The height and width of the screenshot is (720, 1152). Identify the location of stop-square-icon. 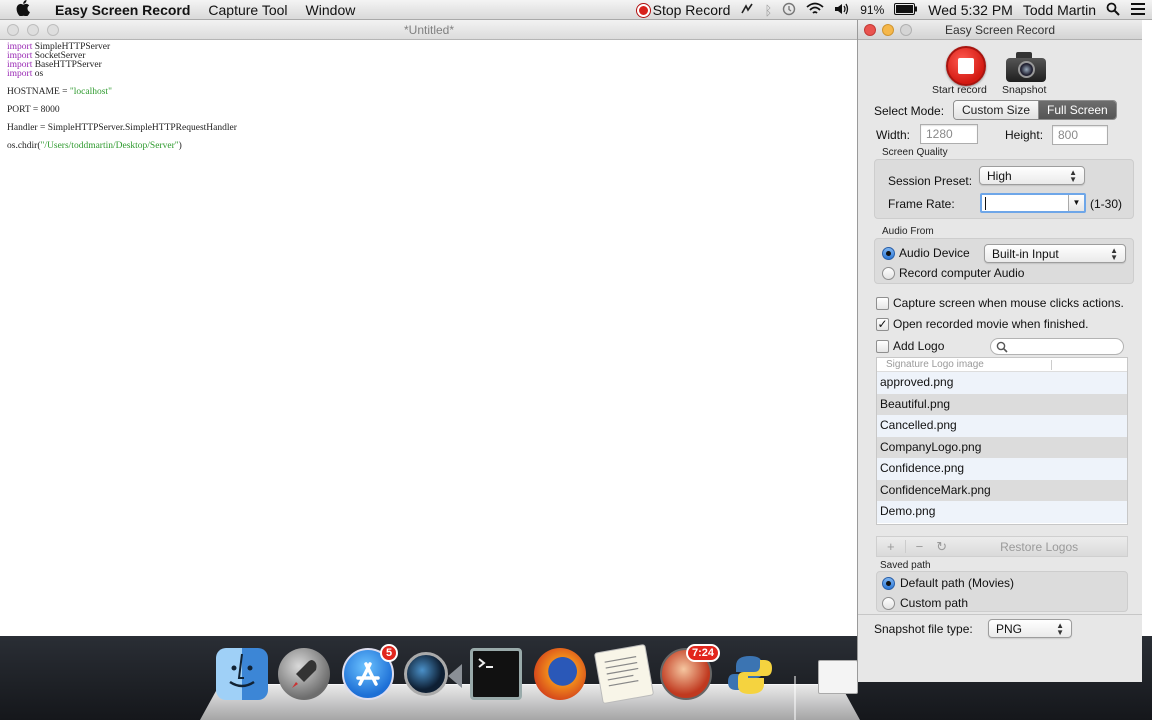
(966, 66).